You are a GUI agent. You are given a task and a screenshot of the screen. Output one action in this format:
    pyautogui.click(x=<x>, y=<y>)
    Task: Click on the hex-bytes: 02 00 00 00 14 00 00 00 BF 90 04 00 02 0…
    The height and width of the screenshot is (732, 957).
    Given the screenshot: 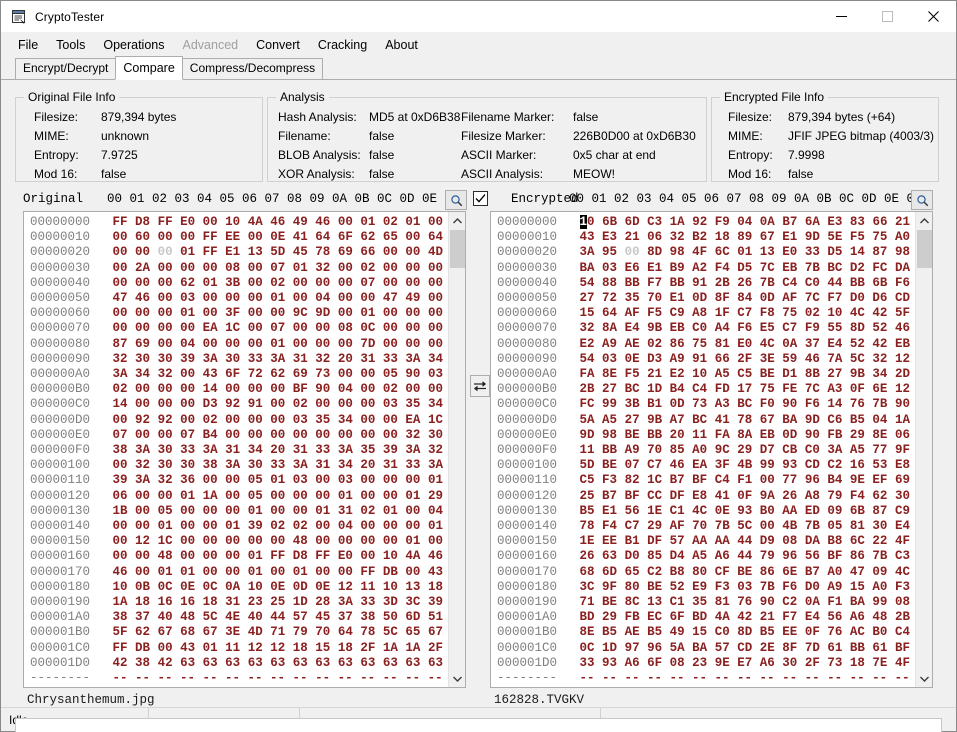 What is the action you would take?
    pyautogui.click(x=280, y=389)
    